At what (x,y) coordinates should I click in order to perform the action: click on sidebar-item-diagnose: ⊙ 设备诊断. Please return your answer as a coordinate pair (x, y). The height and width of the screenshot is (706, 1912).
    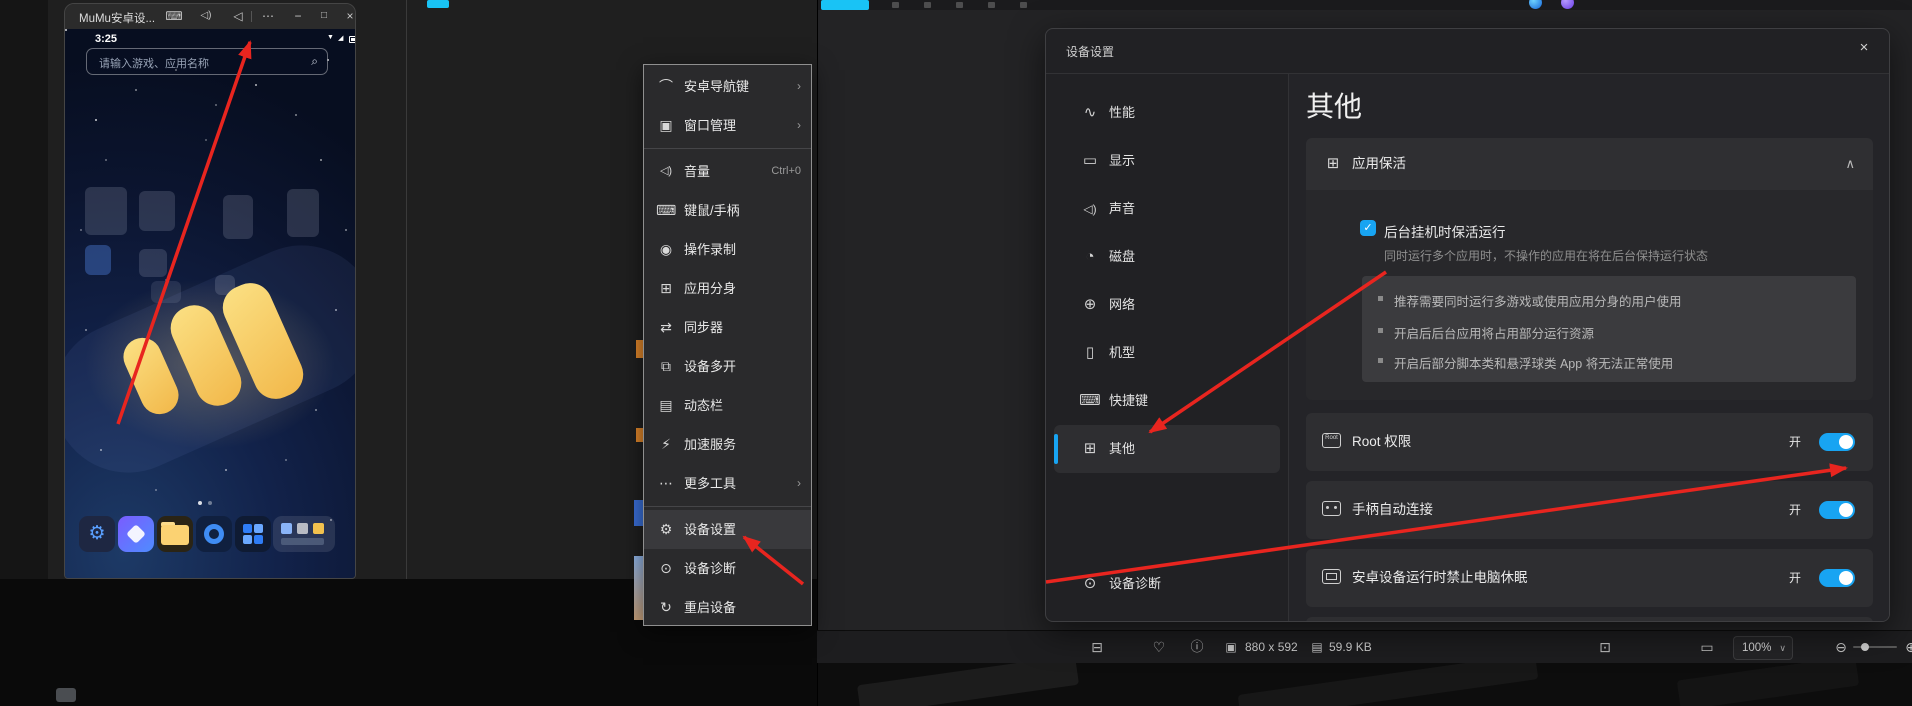
    Looking at the image, I should click on (1167, 584).